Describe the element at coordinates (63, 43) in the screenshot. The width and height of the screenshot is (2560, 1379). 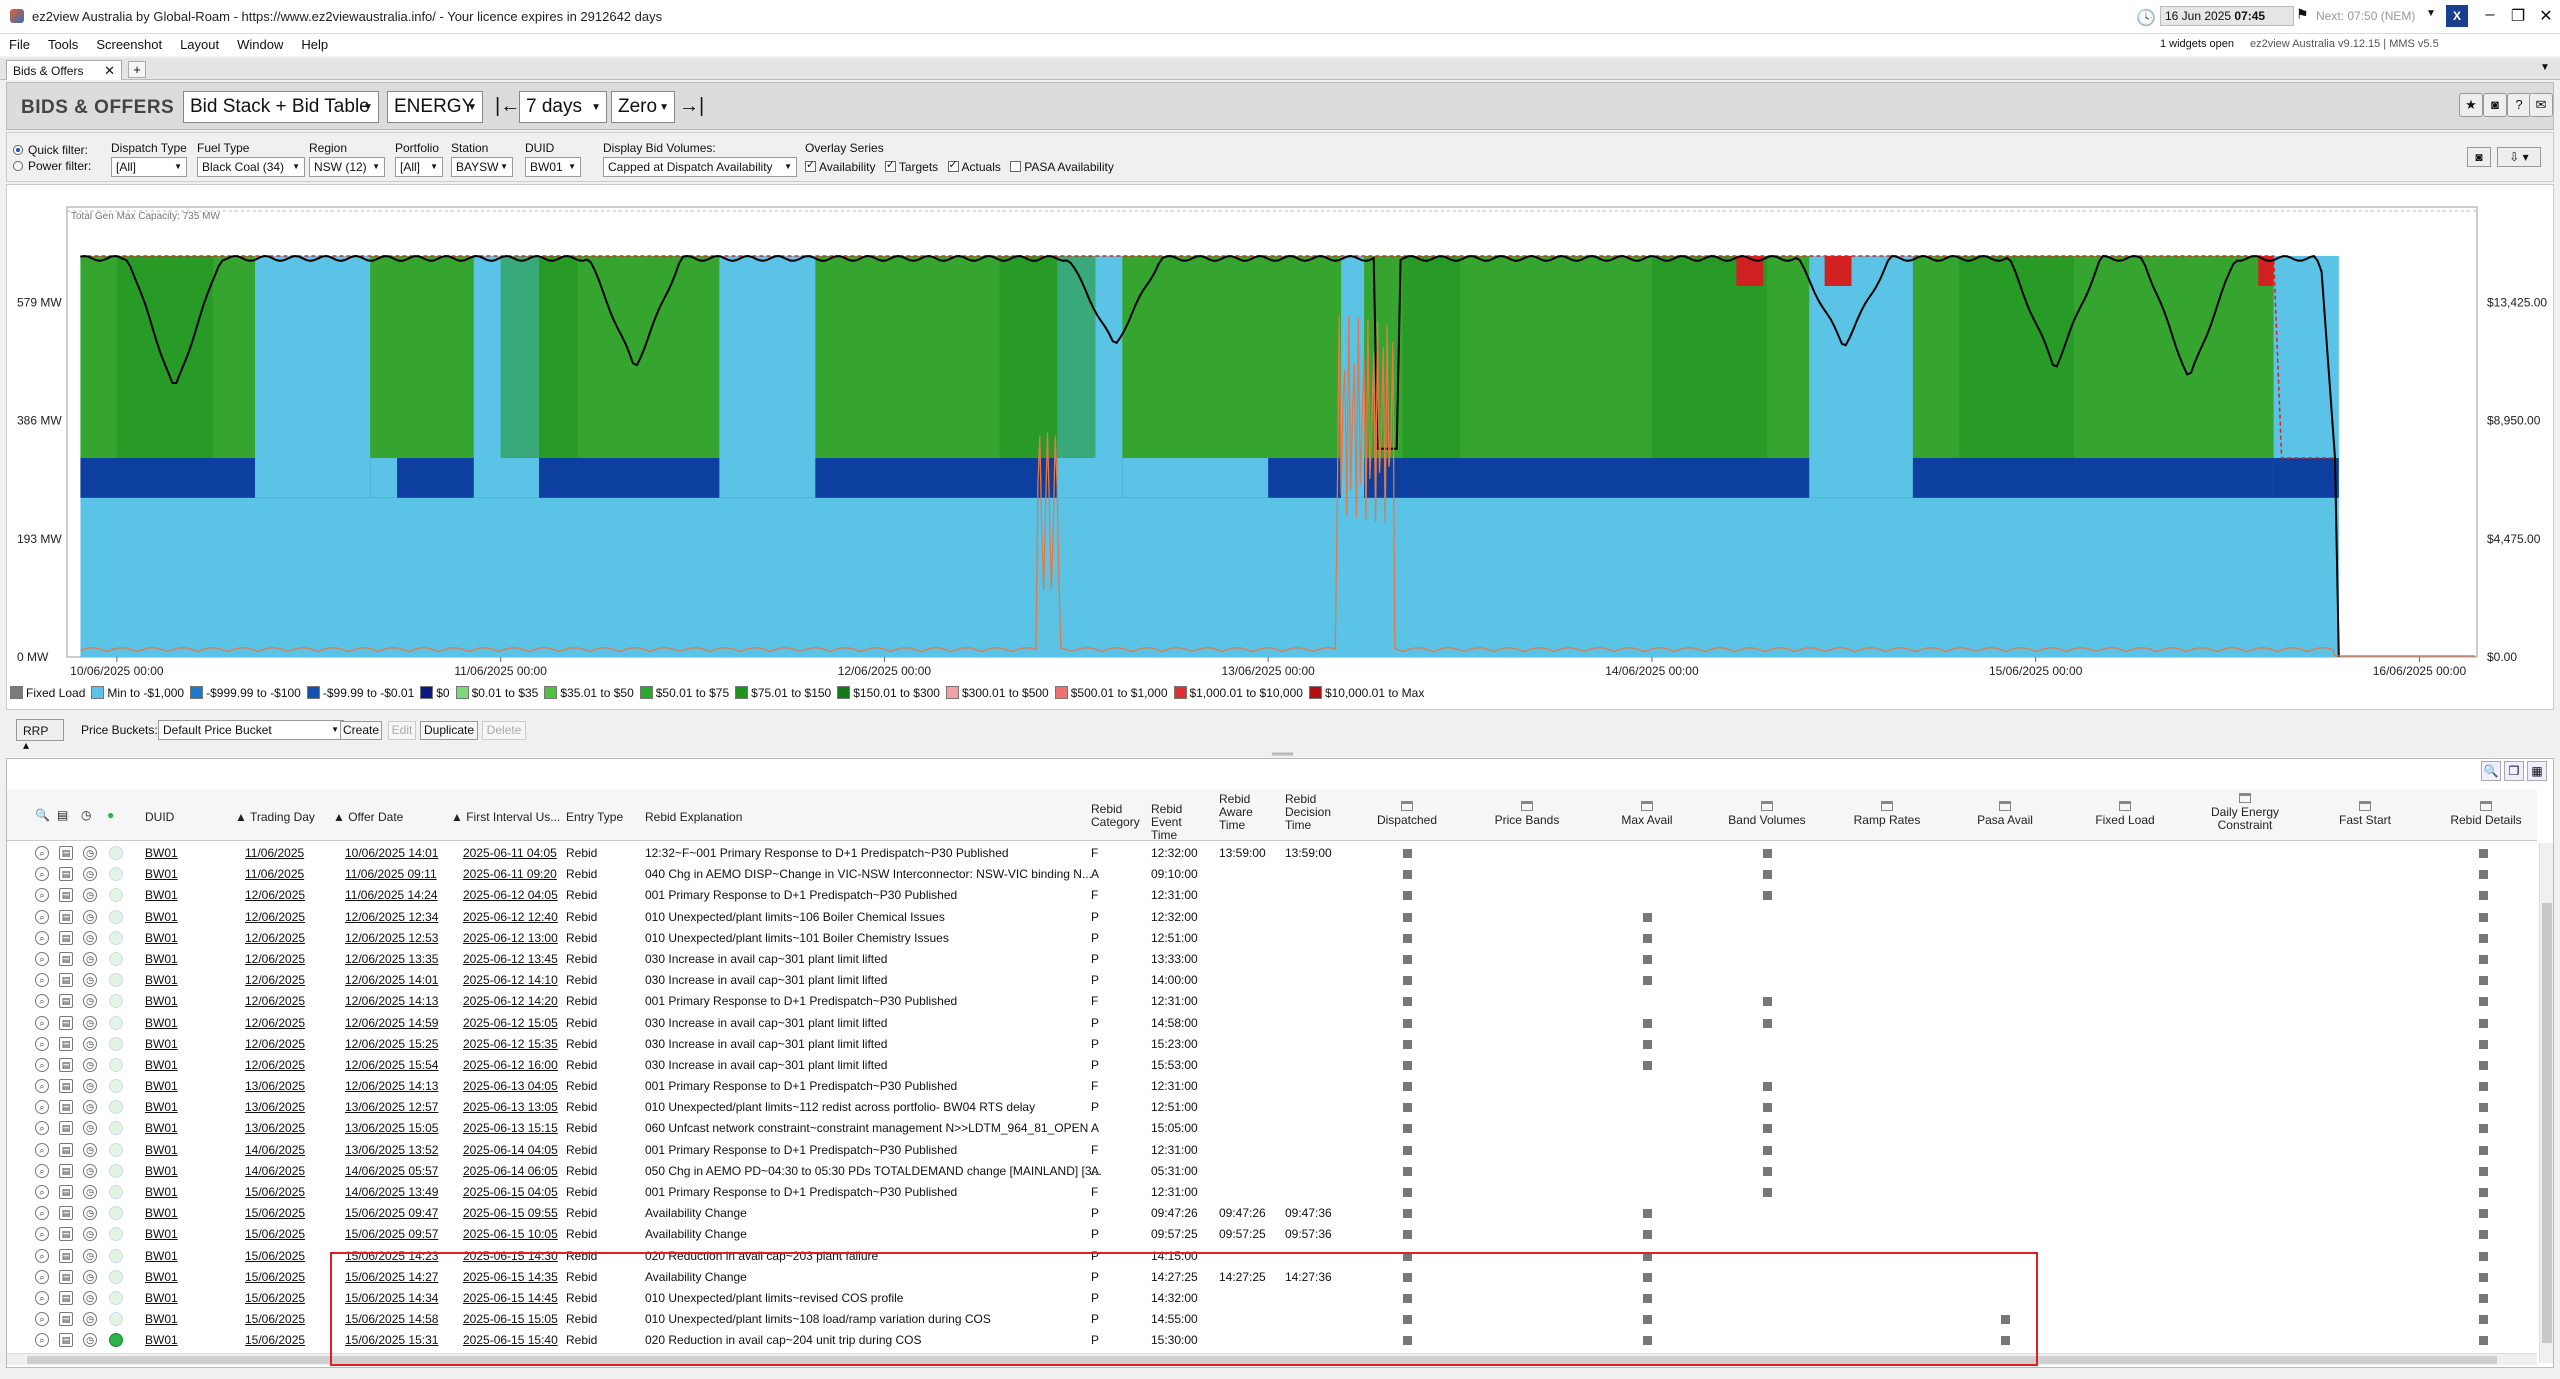
I see `menu-tools: Tools` at that location.